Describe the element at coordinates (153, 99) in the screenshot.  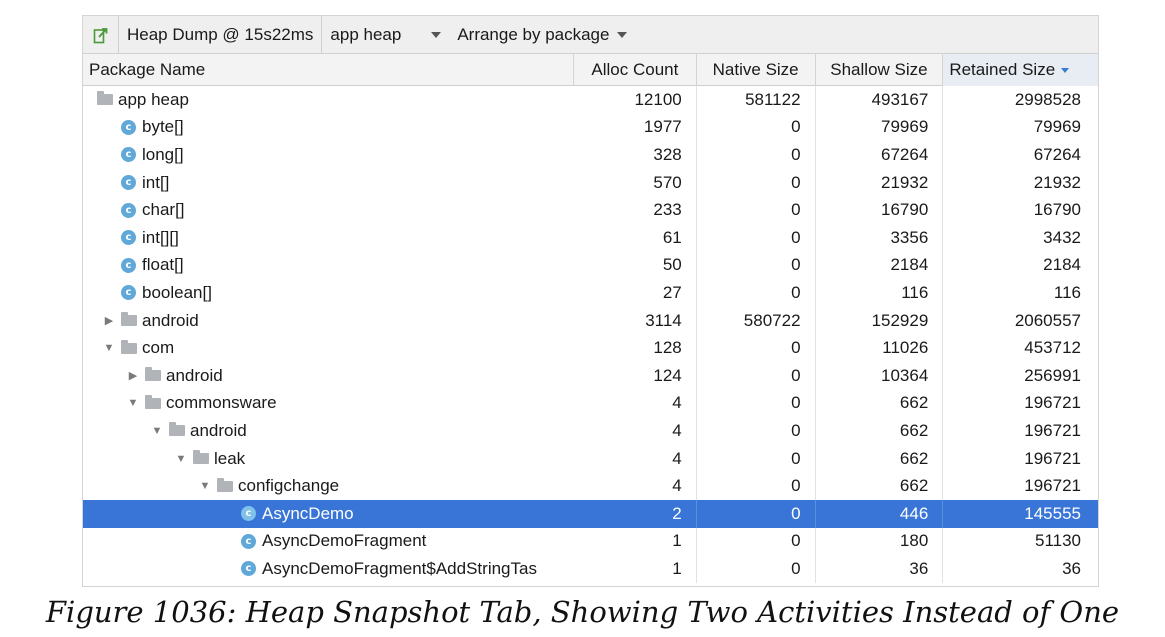
I see `row-label: app heap` at that location.